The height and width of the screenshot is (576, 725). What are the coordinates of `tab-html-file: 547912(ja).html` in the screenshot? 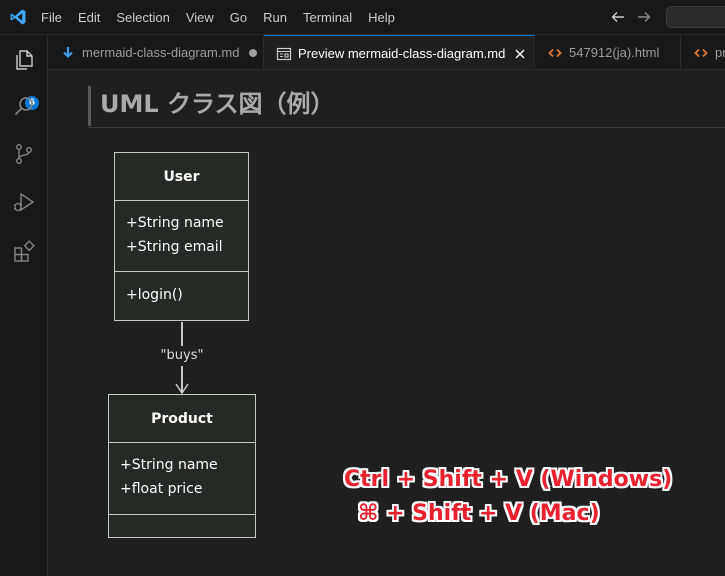 It's located at (608, 52).